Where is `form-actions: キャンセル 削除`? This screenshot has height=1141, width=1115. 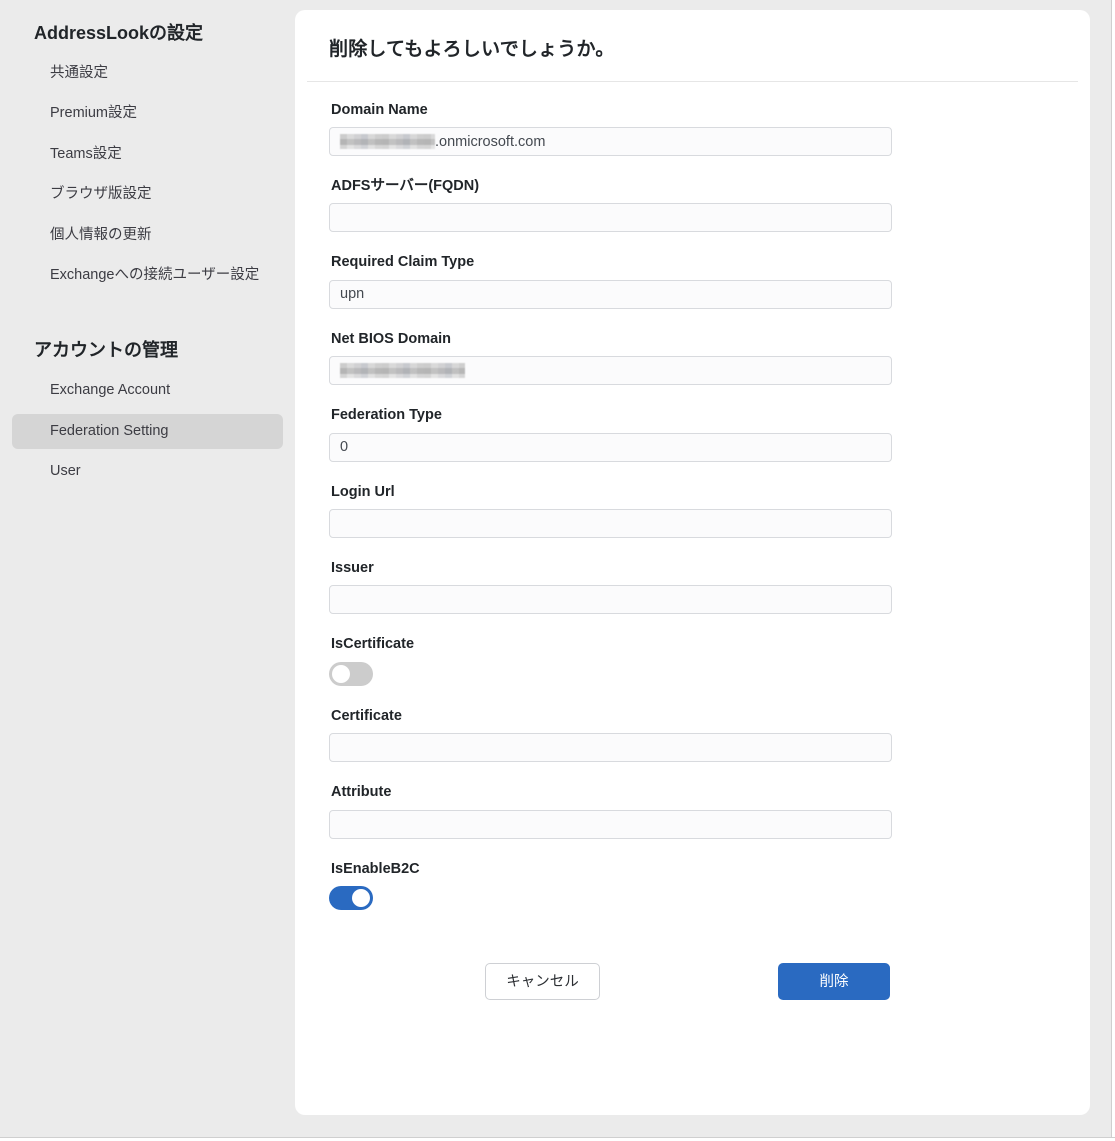
form-actions: キャンセル 削除 is located at coordinates (692, 982).